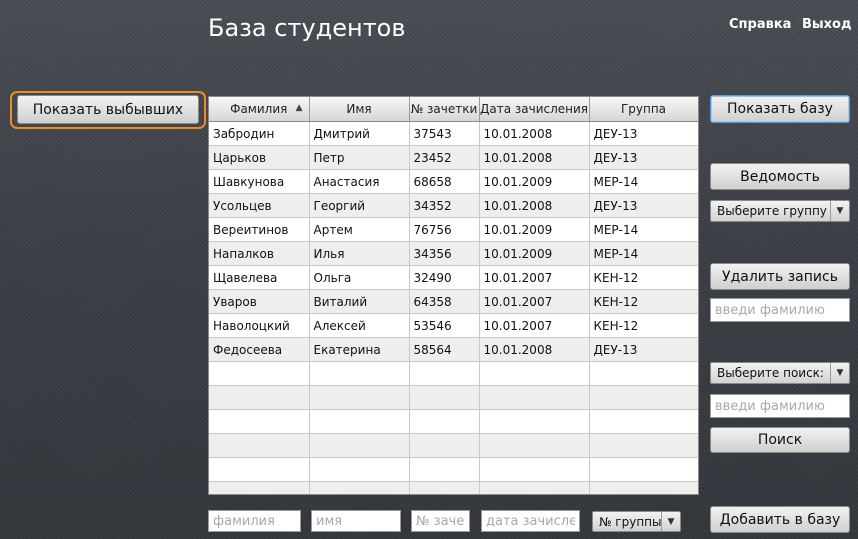 This screenshot has width=858, height=539. I want to click on help-link: Справка, so click(760, 24).